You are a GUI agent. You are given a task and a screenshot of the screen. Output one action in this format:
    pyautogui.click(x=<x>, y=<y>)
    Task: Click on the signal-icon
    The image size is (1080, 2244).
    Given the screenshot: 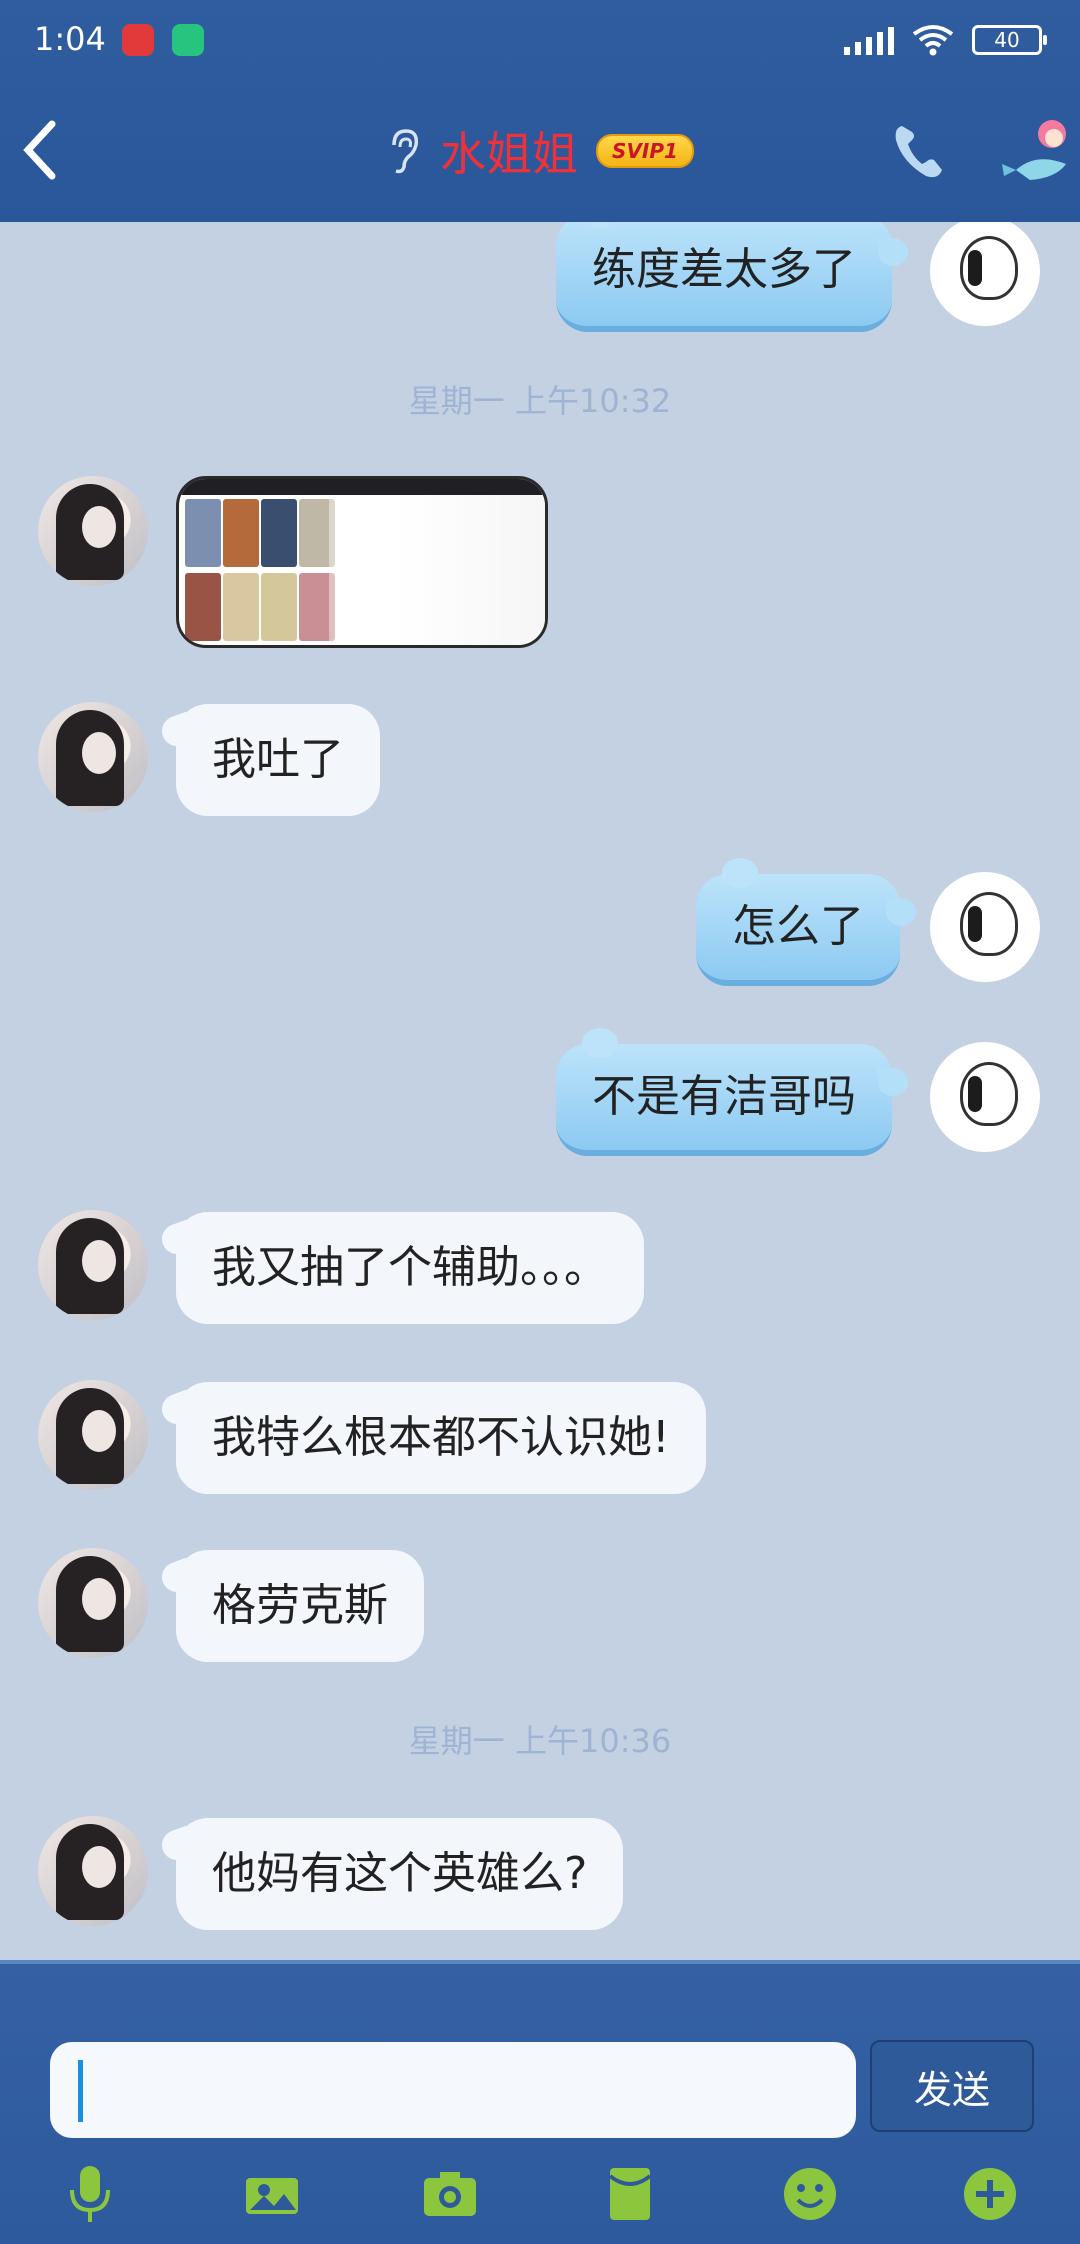 What is the action you would take?
    pyautogui.click(x=869, y=40)
    